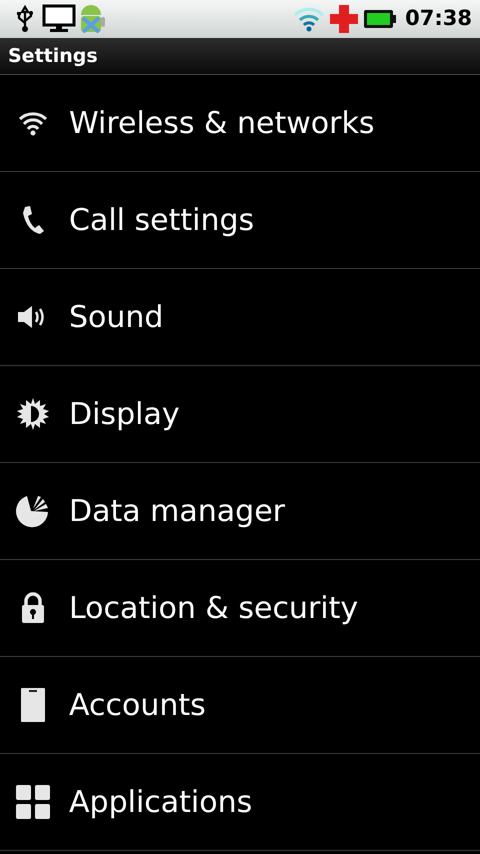  Describe the element at coordinates (240, 414) in the screenshot. I see `settings-item: Display` at that location.